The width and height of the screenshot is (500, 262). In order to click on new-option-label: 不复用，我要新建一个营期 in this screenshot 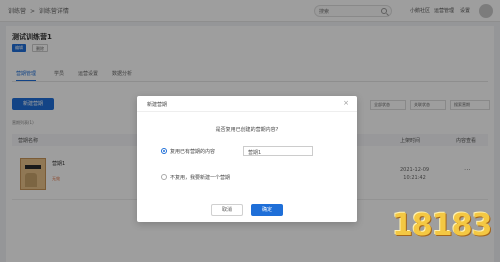, I will do `click(200, 177)`.